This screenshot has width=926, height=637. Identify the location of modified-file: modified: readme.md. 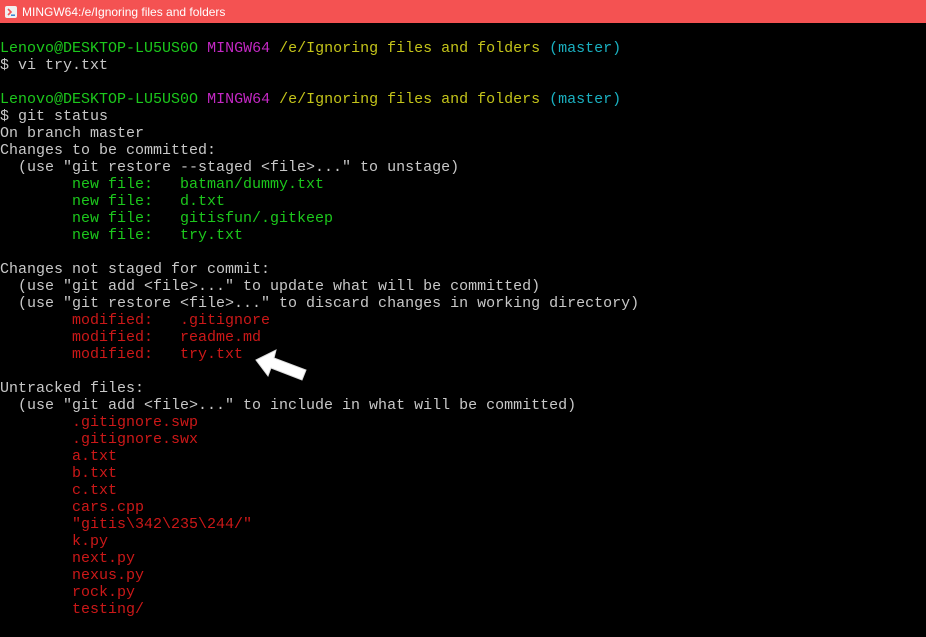
(131, 337).